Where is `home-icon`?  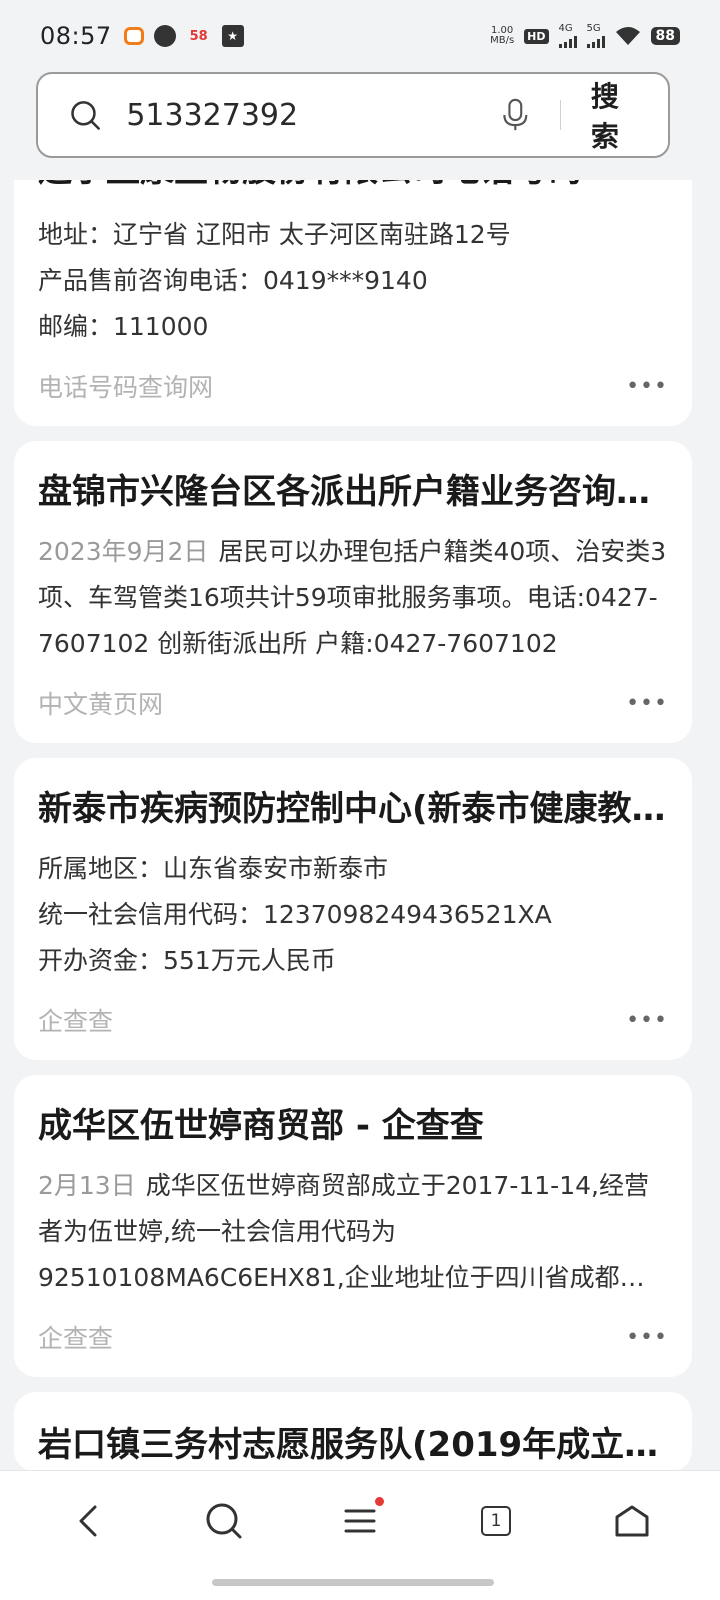 home-icon is located at coordinates (632, 1521).